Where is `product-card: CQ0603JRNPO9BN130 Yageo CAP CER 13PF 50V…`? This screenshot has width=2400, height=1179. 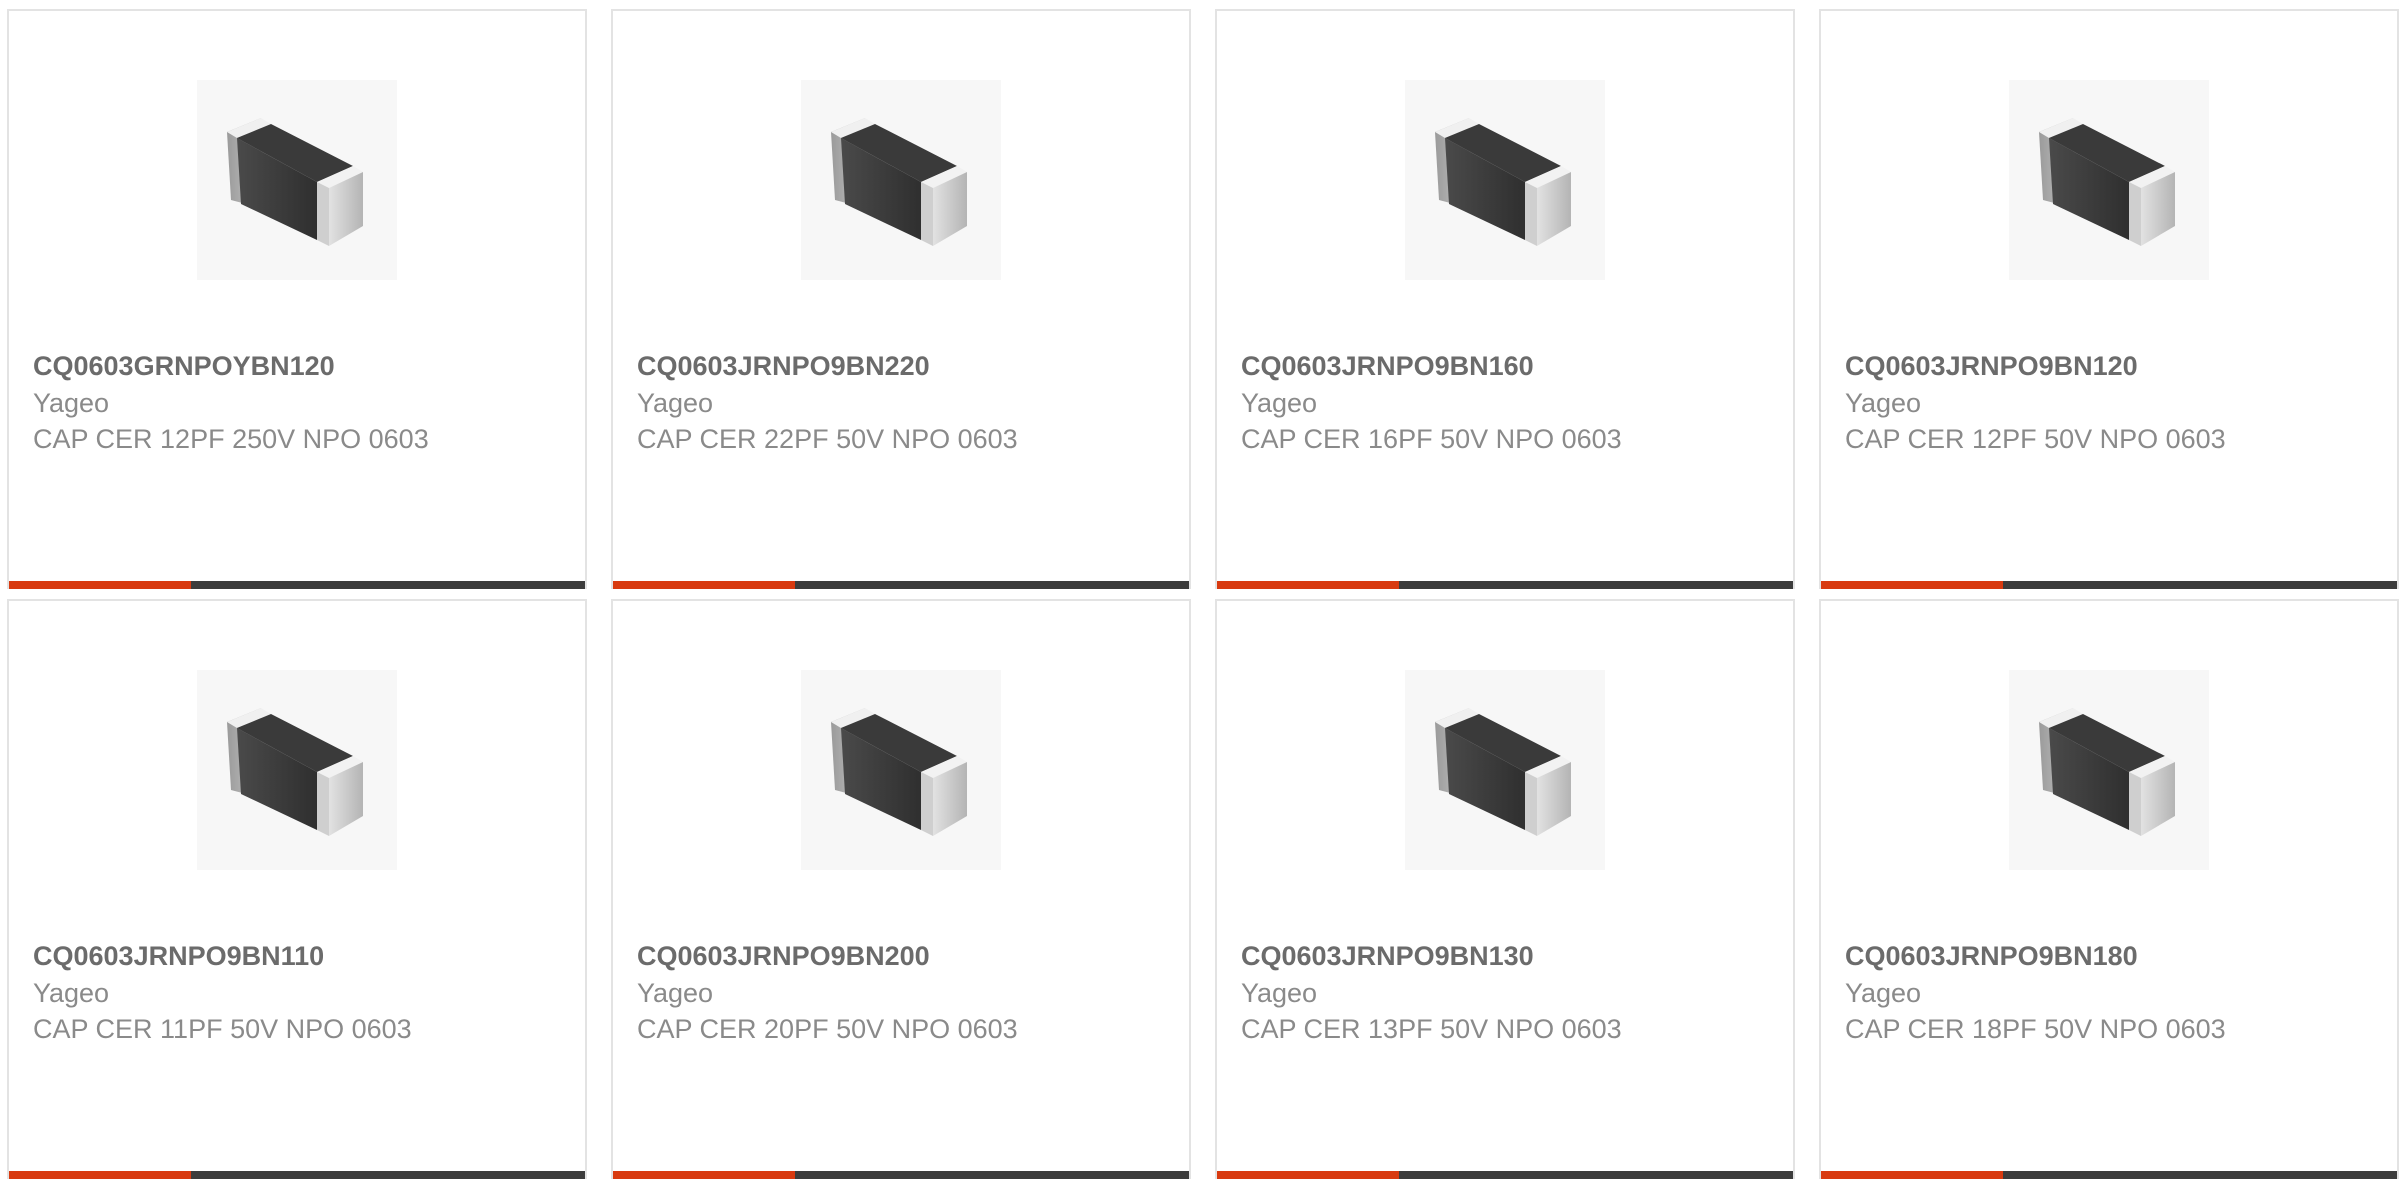
product-card: CQ0603JRNPO9BN130 Yageo CAP CER 13PF 50V… is located at coordinates (1505, 889).